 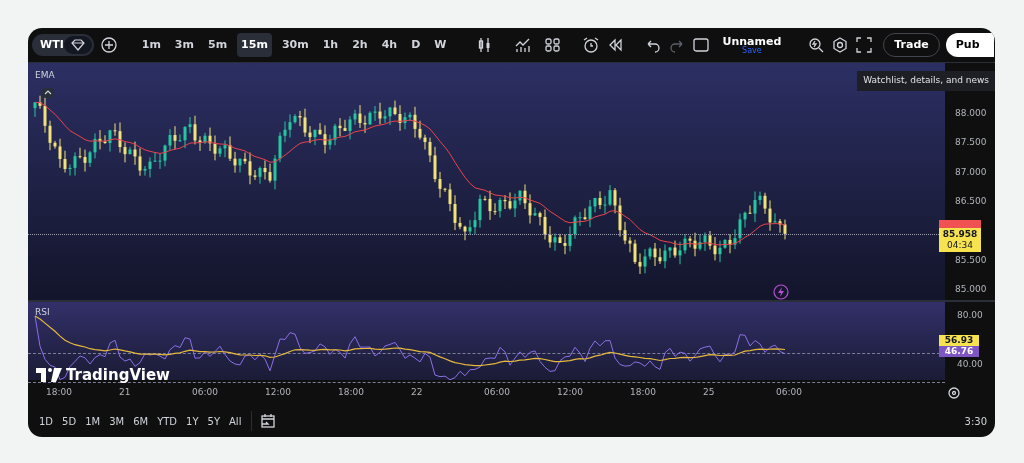 What do you see at coordinates (591, 45) in the screenshot?
I see `alarm-clock-icon` at bounding box center [591, 45].